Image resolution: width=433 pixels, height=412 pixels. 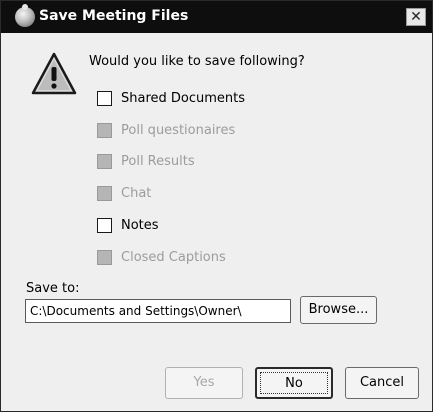 What do you see at coordinates (197, 61) in the screenshot?
I see `question-text: Would you like to save following?` at bounding box center [197, 61].